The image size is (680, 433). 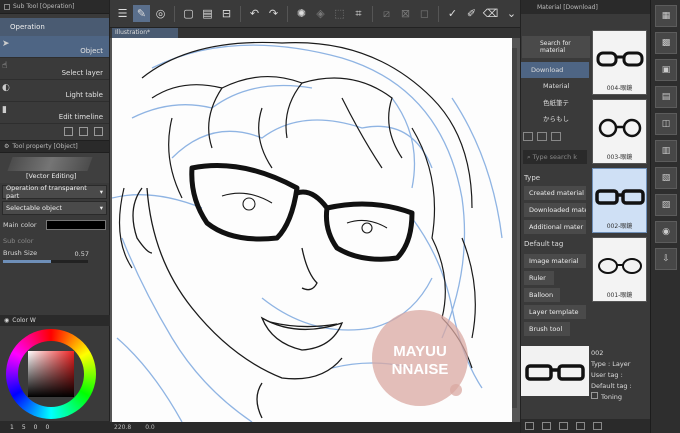 I want to click on fill-icon: ◈, so click(x=320, y=13).